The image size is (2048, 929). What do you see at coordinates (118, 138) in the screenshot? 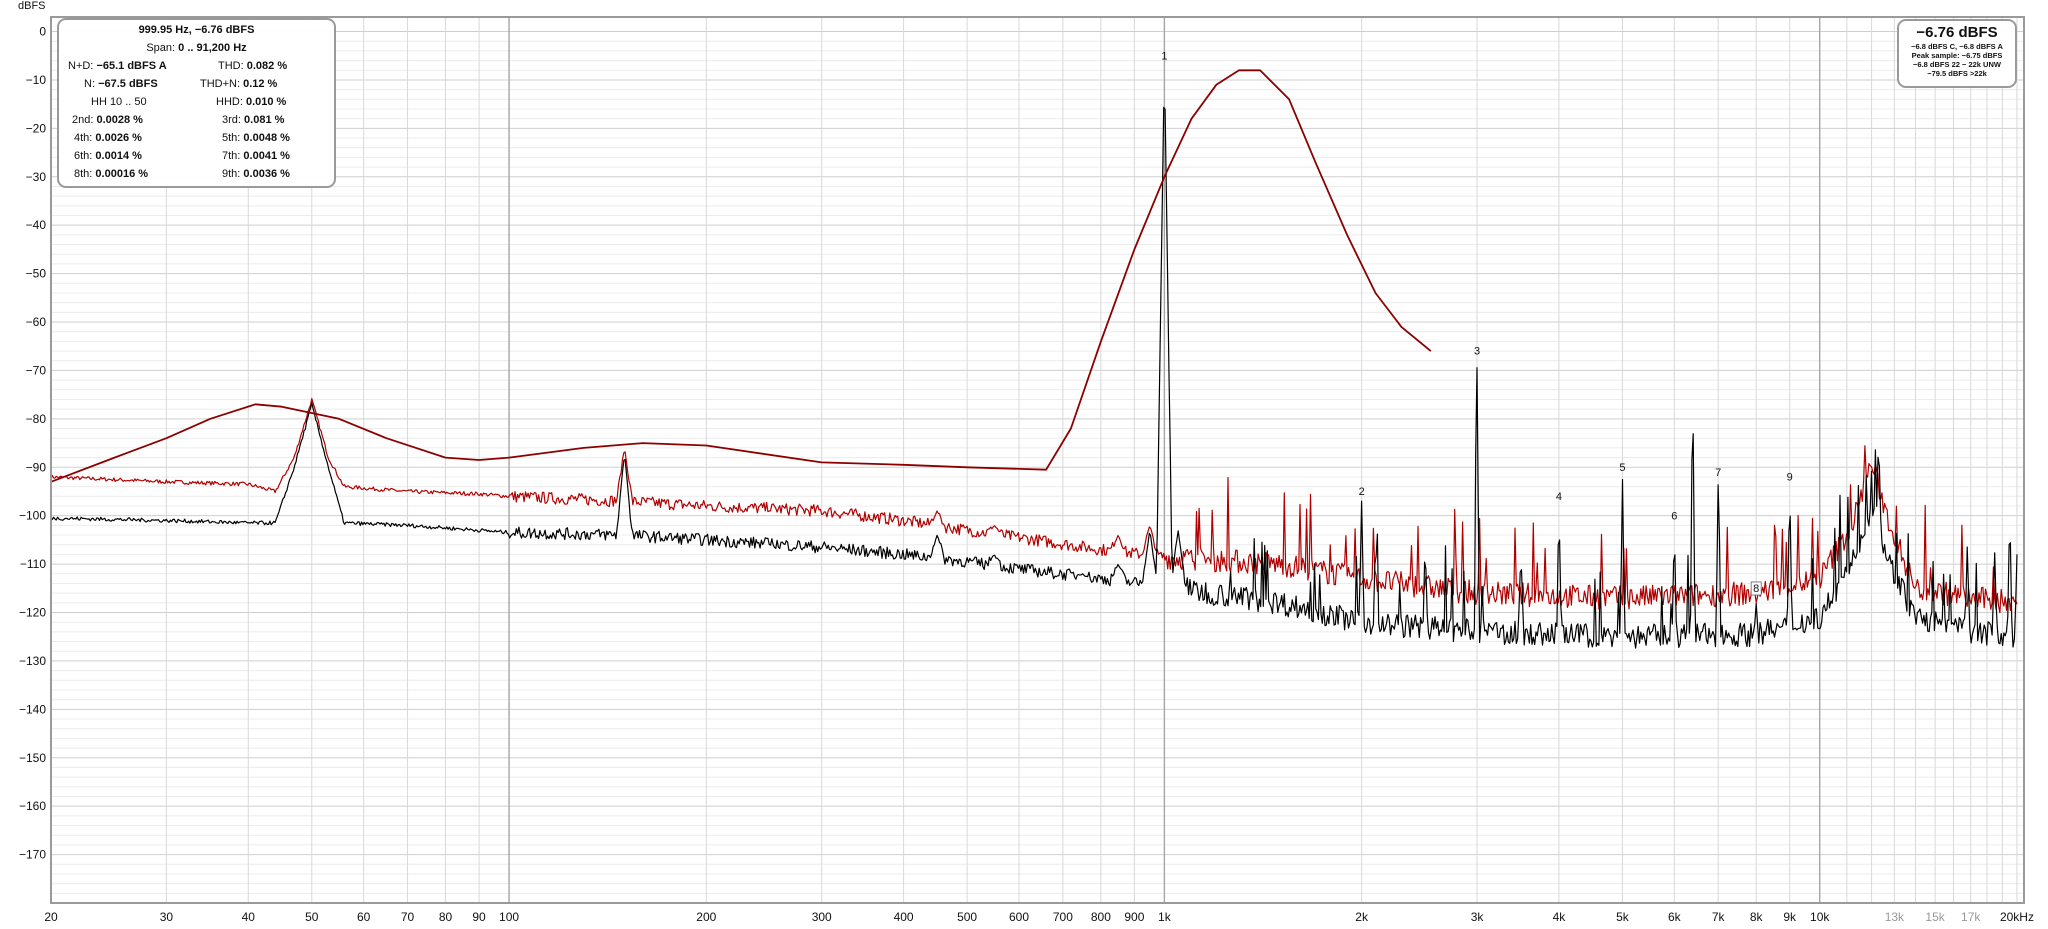
I see `h4-value: 0.0026 %` at bounding box center [118, 138].